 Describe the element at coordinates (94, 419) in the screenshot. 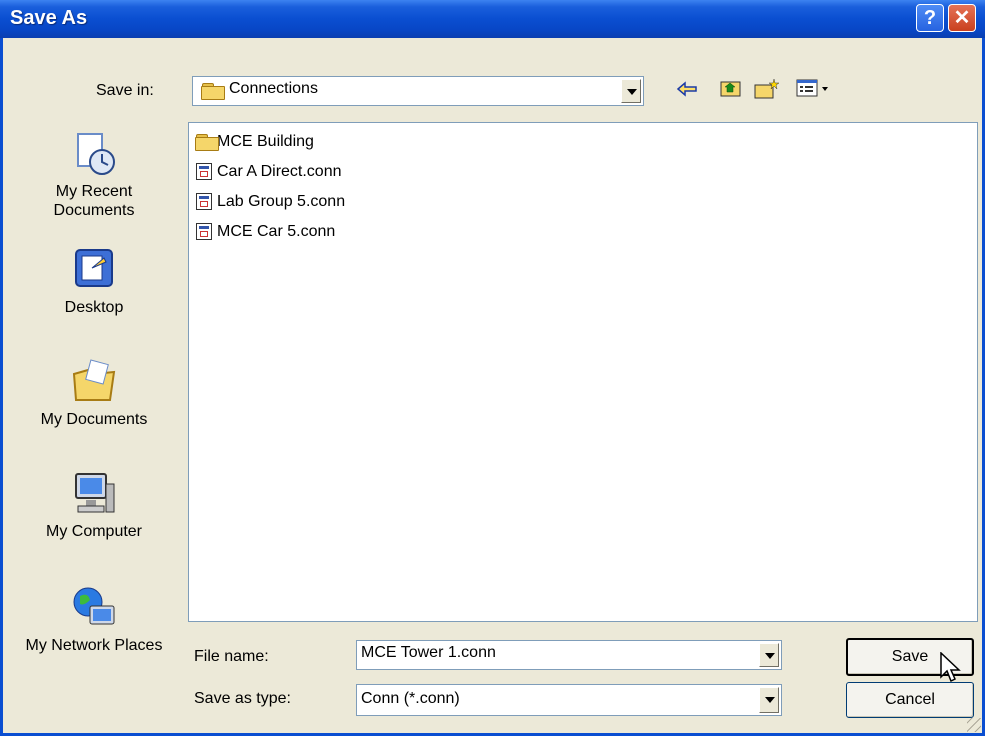

I see `place-label: My Documents` at that location.